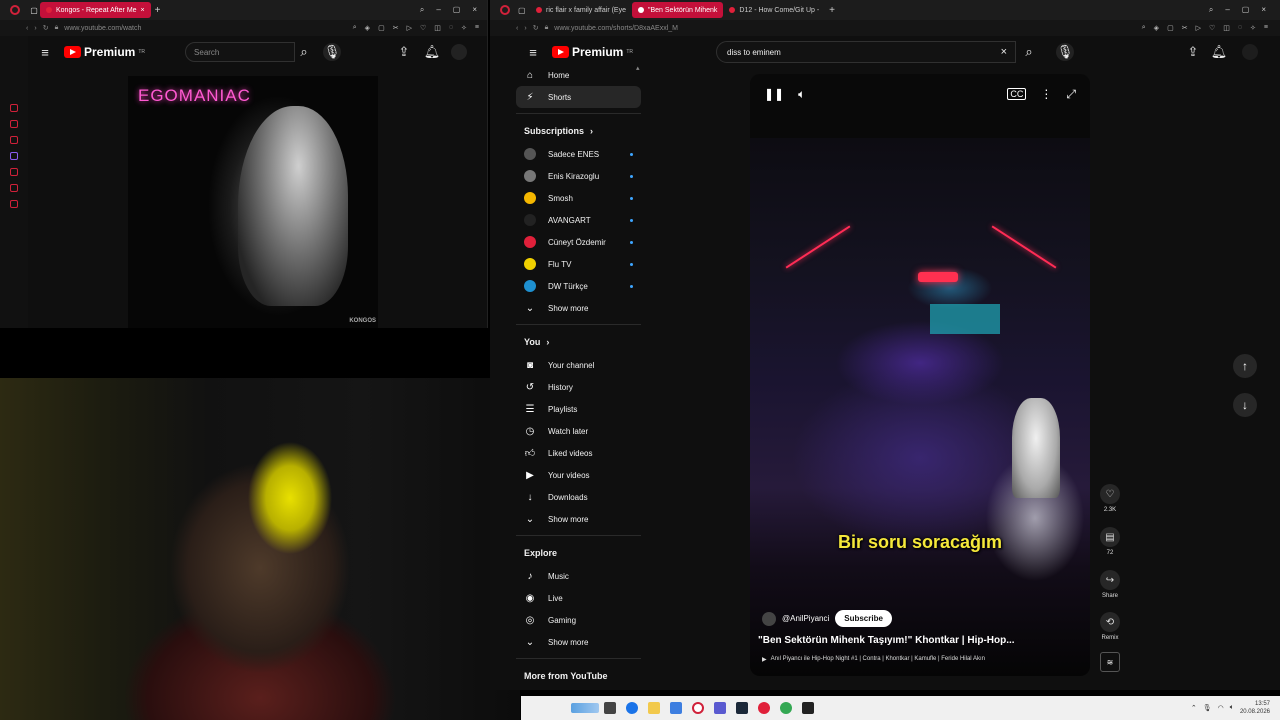  Describe the element at coordinates (866, 52) in the screenshot. I see `right-search-input: diss to eminem ×` at that location.